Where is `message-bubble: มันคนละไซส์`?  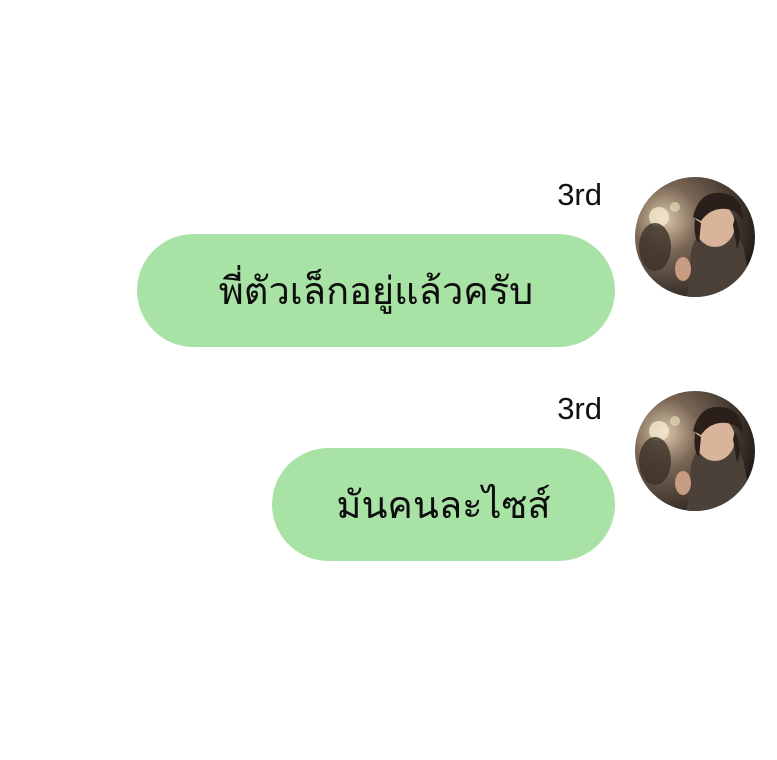
message-bubble: มันคนละไซส์ is located at coordinates (443, 504).